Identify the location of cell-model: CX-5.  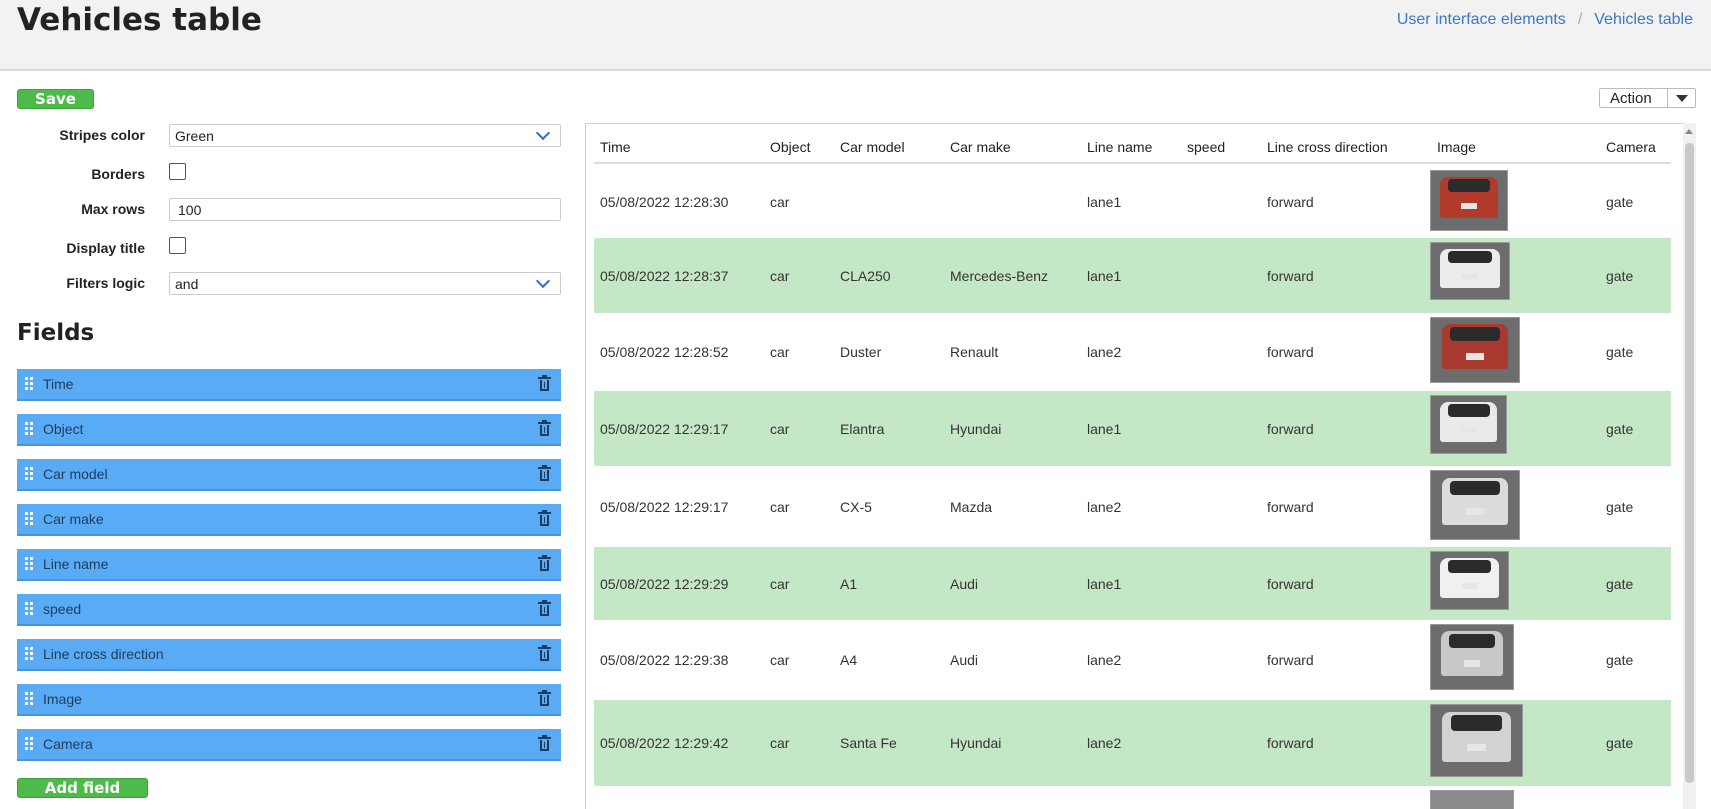
(856, 507).